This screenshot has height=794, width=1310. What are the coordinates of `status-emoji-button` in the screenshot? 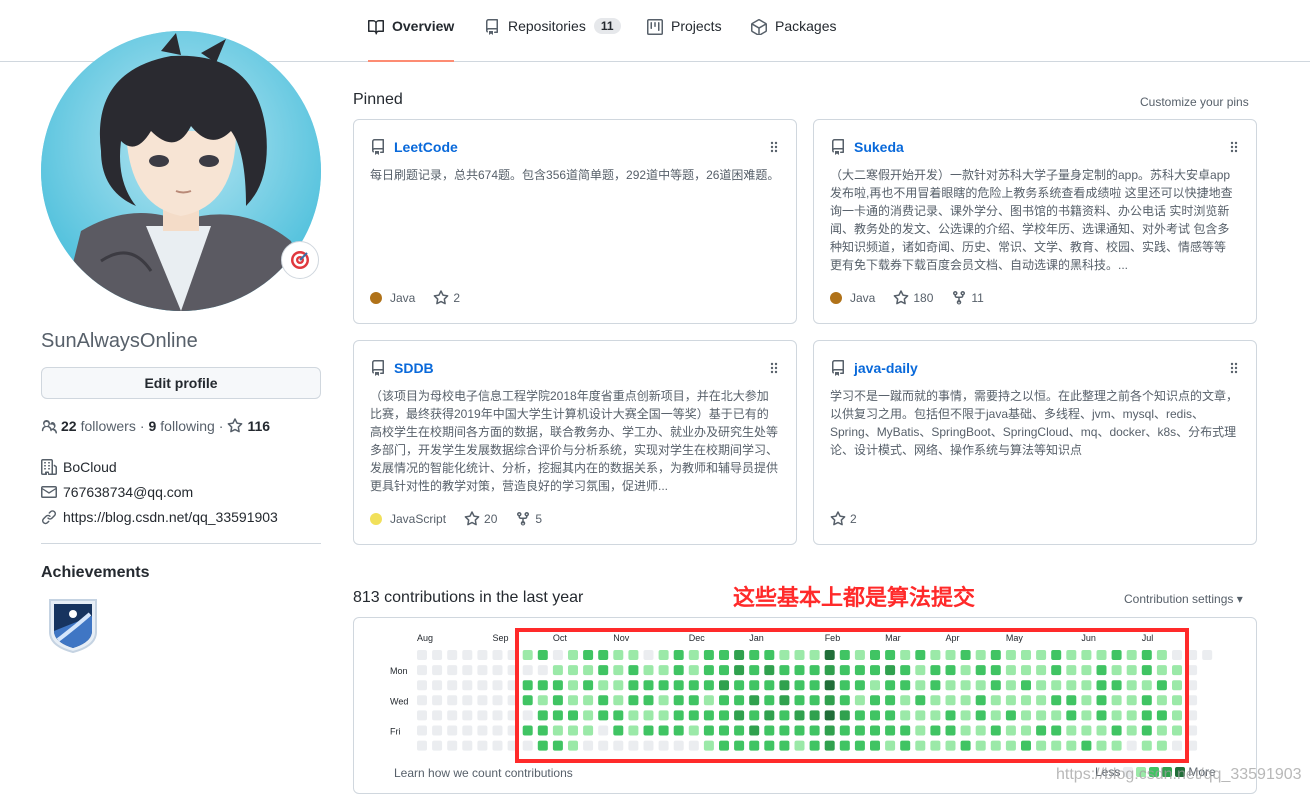 It's located at (300, 260).